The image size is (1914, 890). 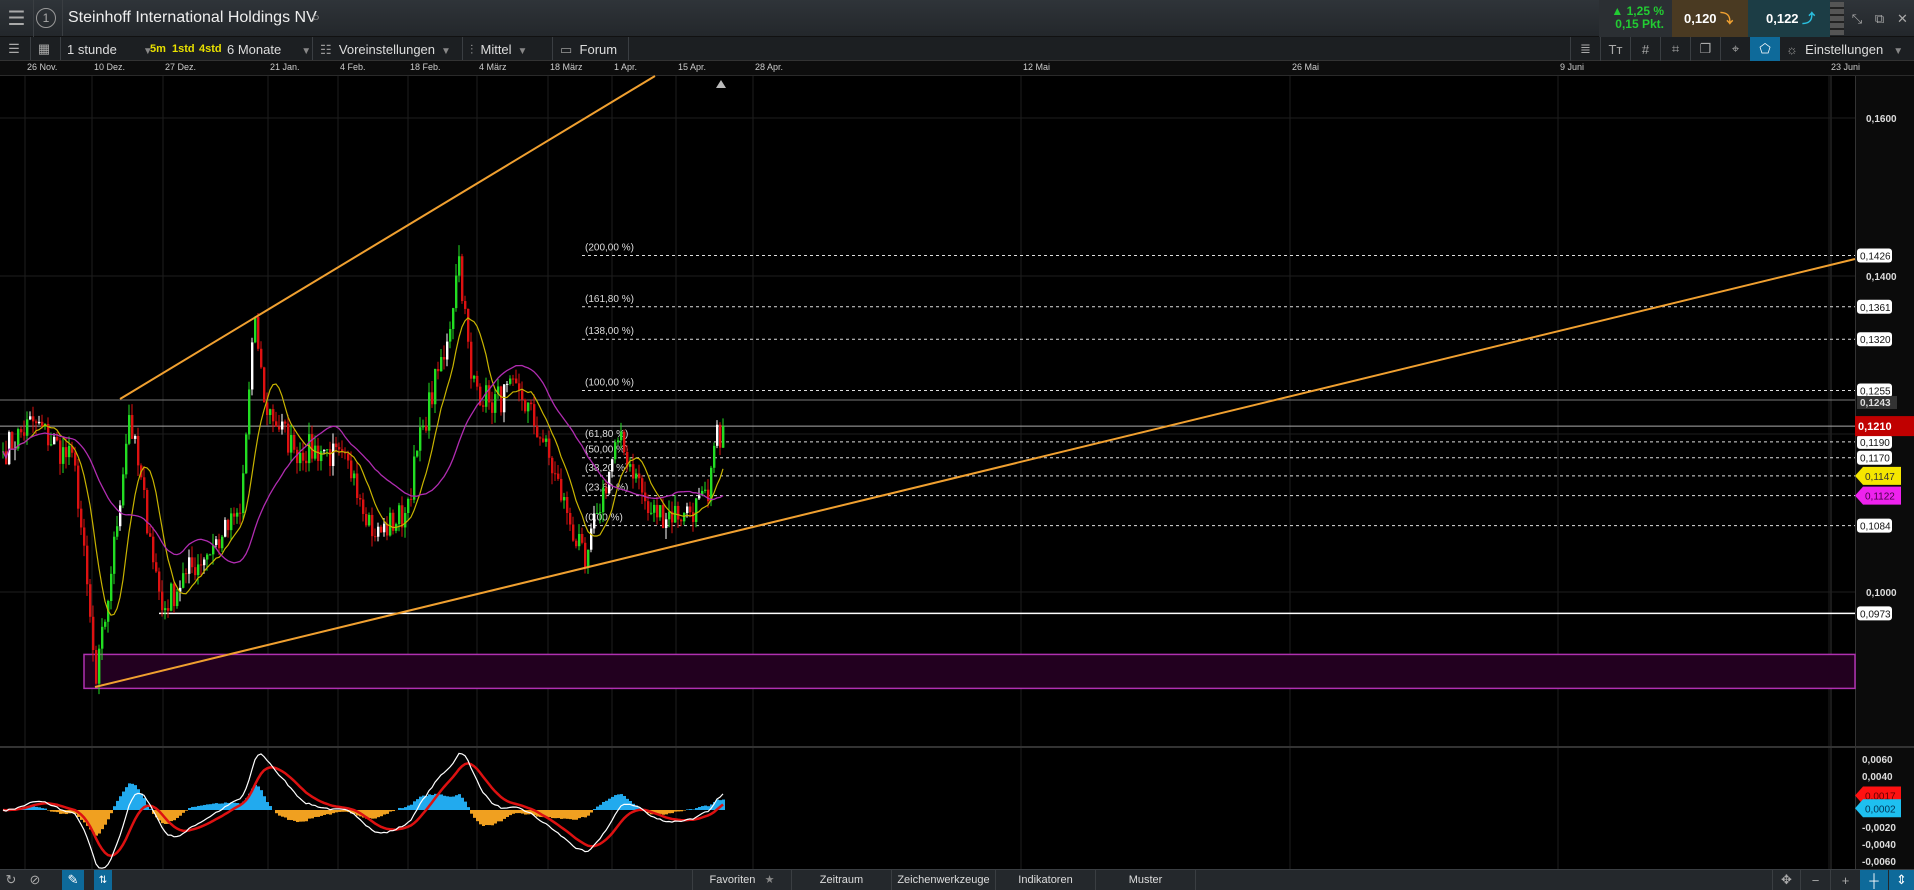 I want to click on fit-vertical-icon: ⇕, so click(x=1901, y=880).